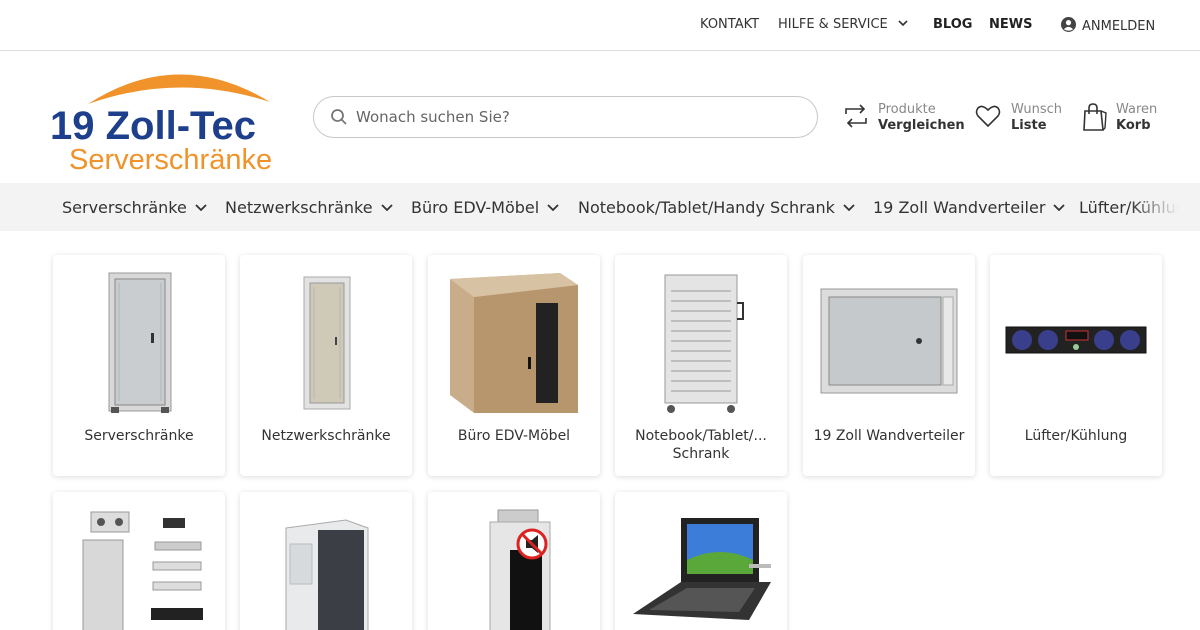  I want to click on blog-link: BLOG, so click(952, 25).